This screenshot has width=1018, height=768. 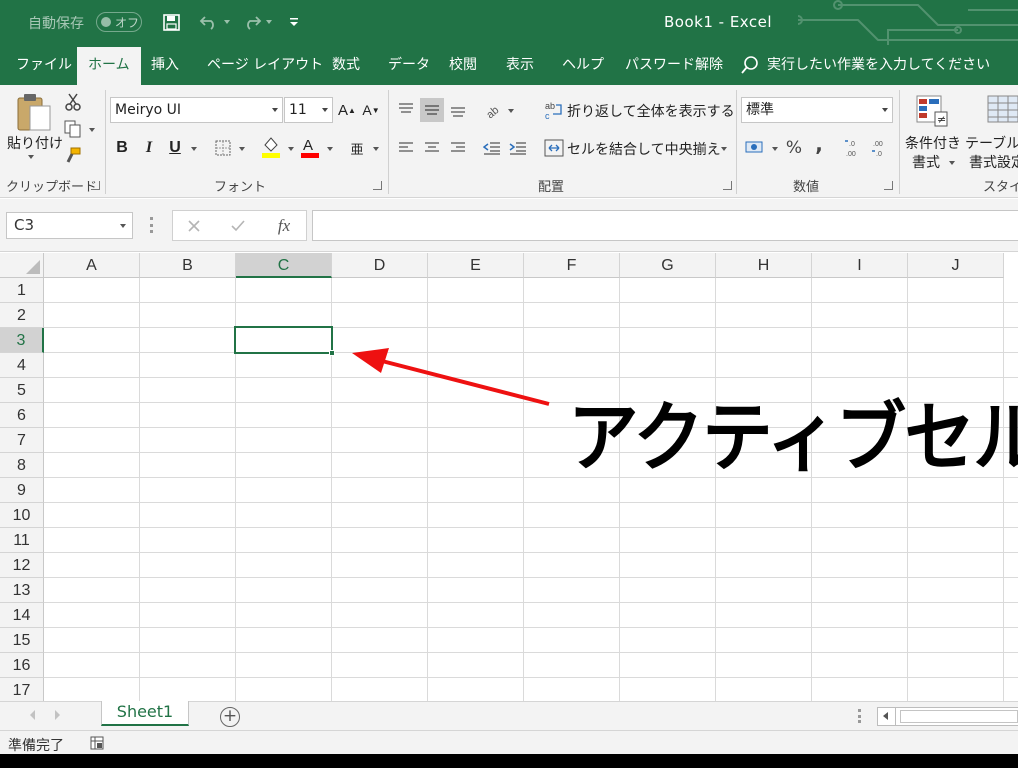 I want to click on column-header-a: A, so click(x=92, y=265).